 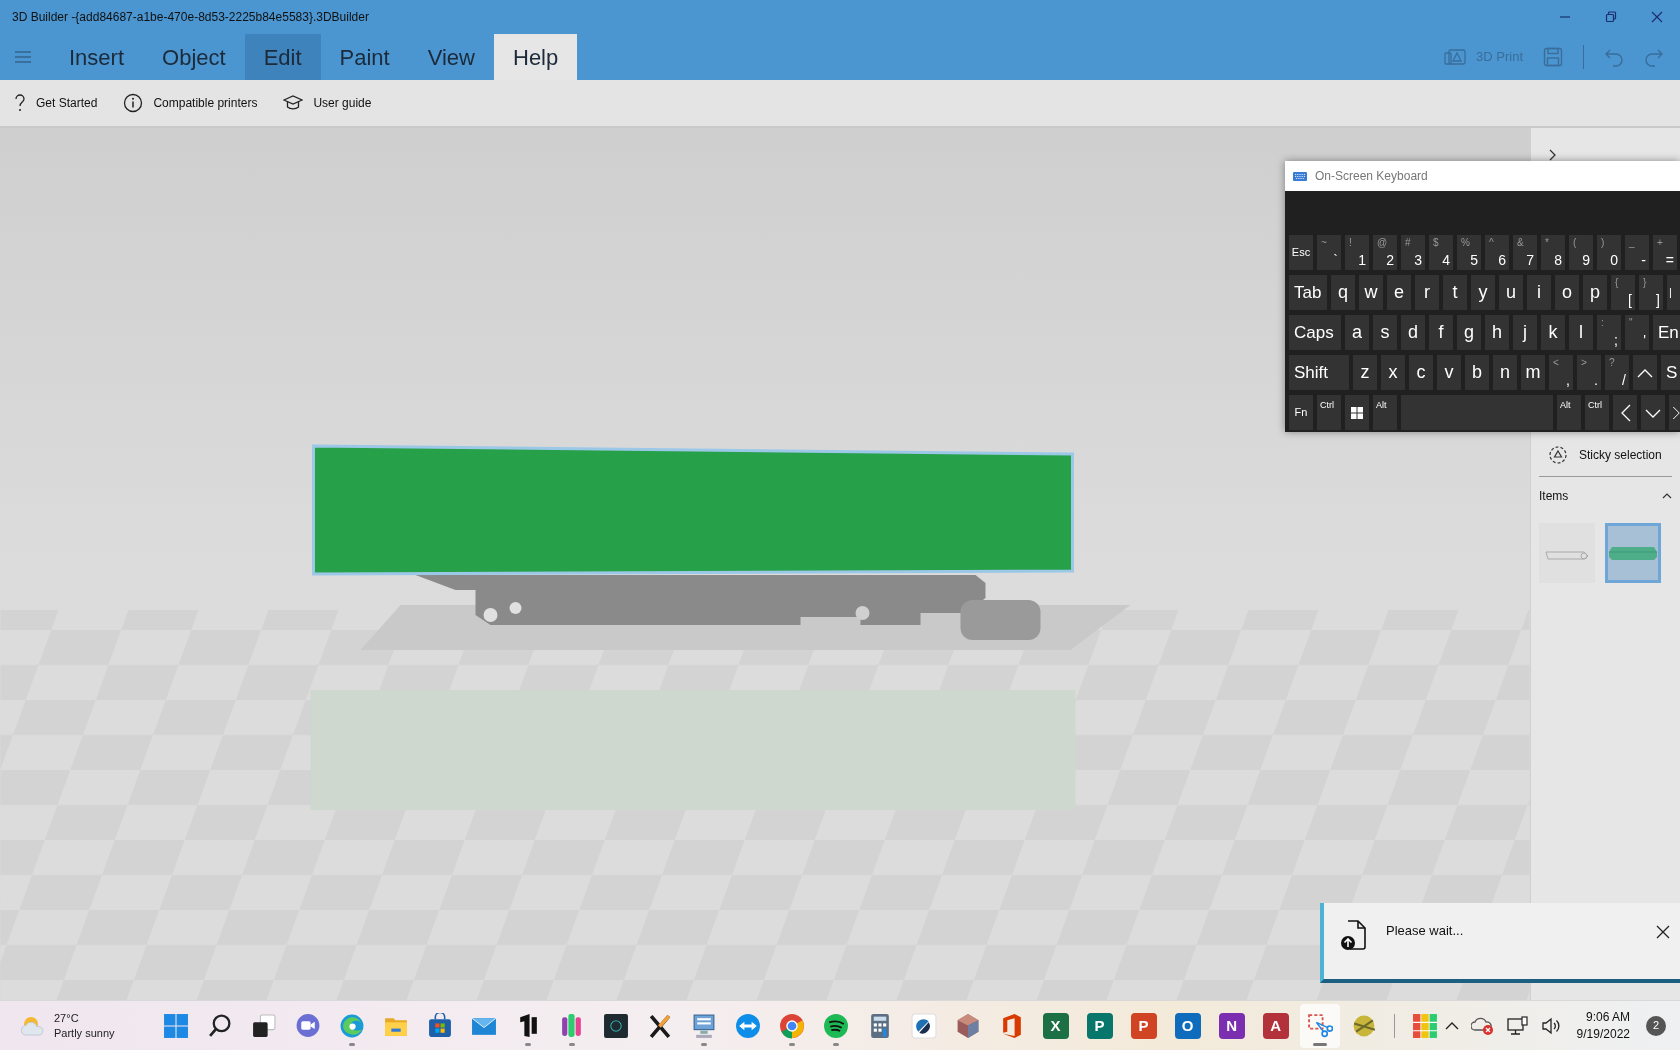 What do you see at coordinates (1533, 372) in the screenshot?
I see `keyboard-key: m` at bounding box center [1533, 372].